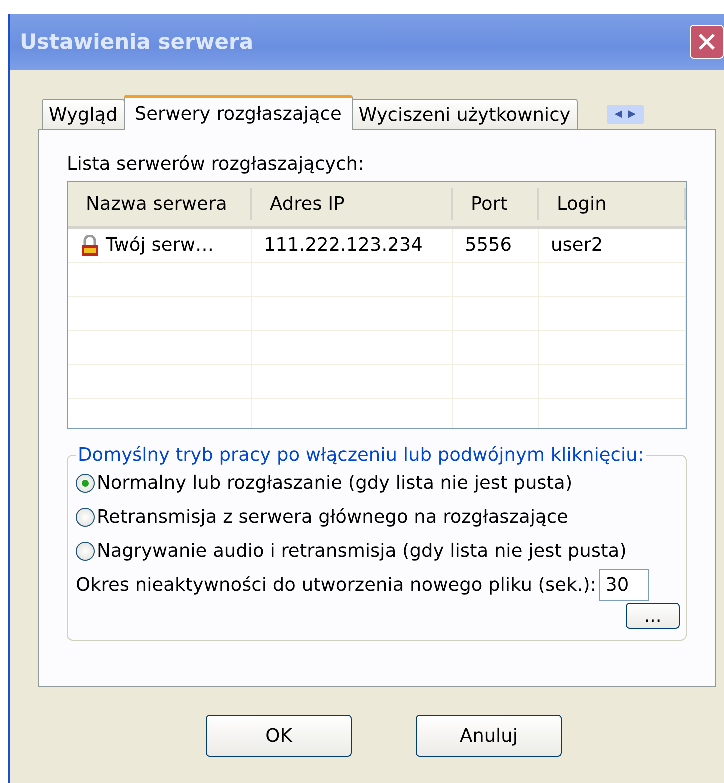 The image size is (724, 783). I want to click on dialog-button: OK, so click(279, 736).